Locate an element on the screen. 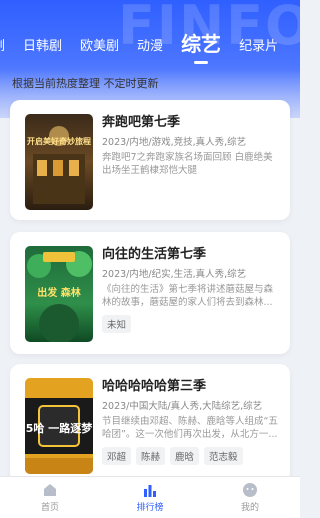 This screenshot has width=320, height=518. ranking-icon is located at coordinates (150, 491).